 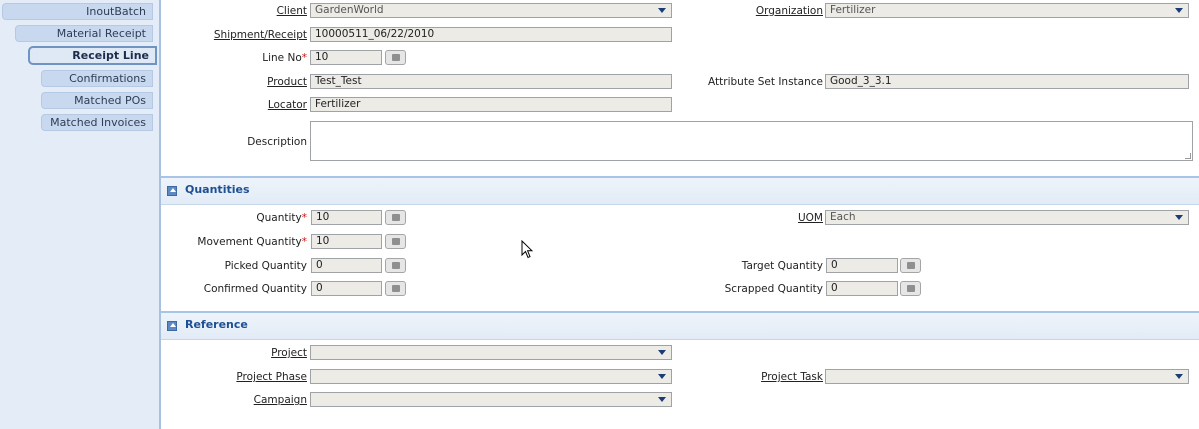 I want to click on reference-section-title: Reference, so click(x=216, y=324).